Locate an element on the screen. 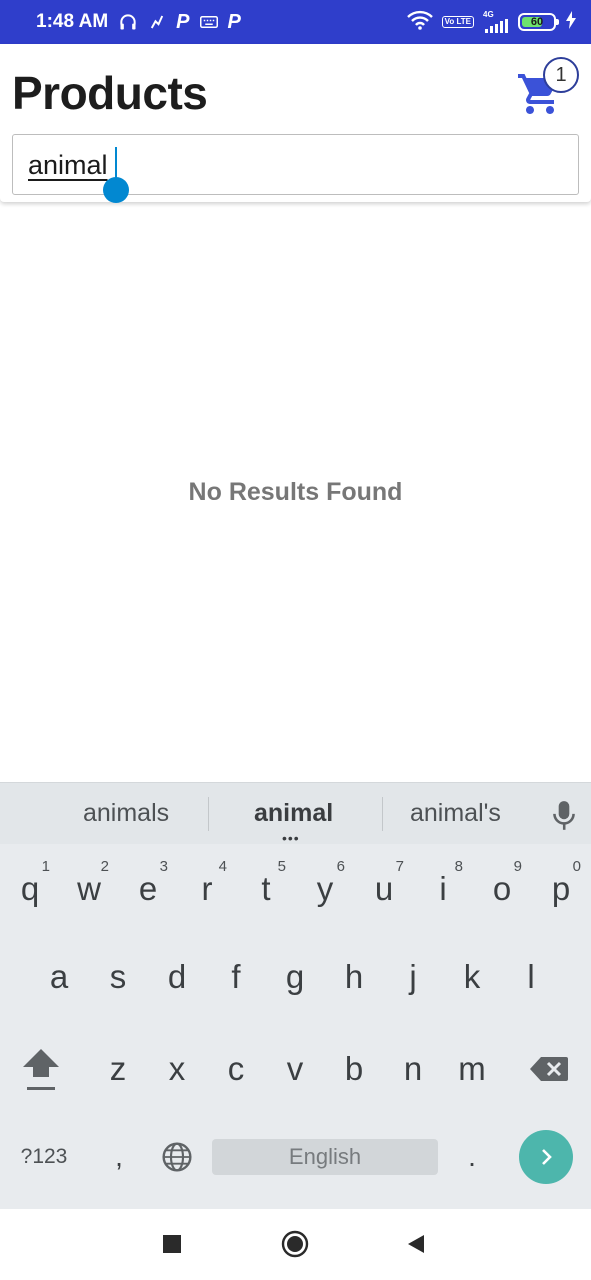 The height and width of the screenshot is (1280, 591). backspace-key is located at coordinates (549, 1069).